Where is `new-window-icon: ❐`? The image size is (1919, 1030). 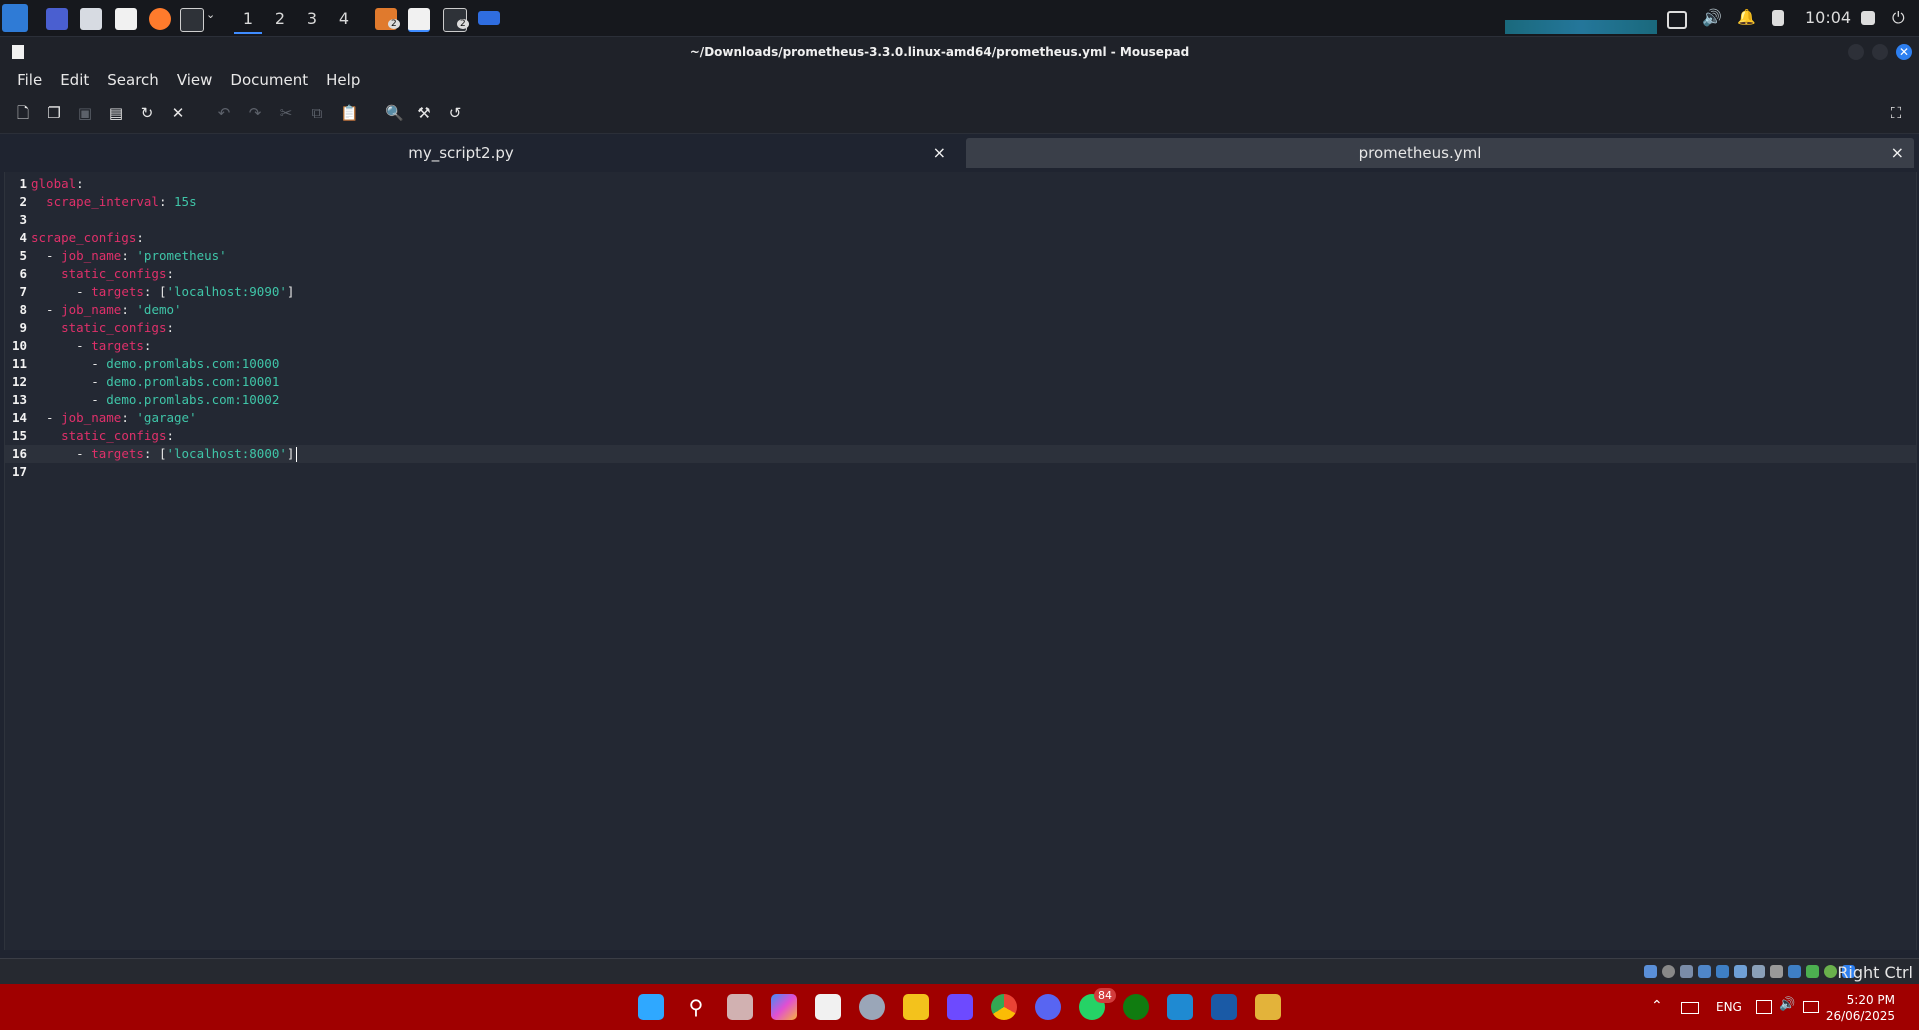
new-window-icon: ❐ is located at coordinates (54, 113).